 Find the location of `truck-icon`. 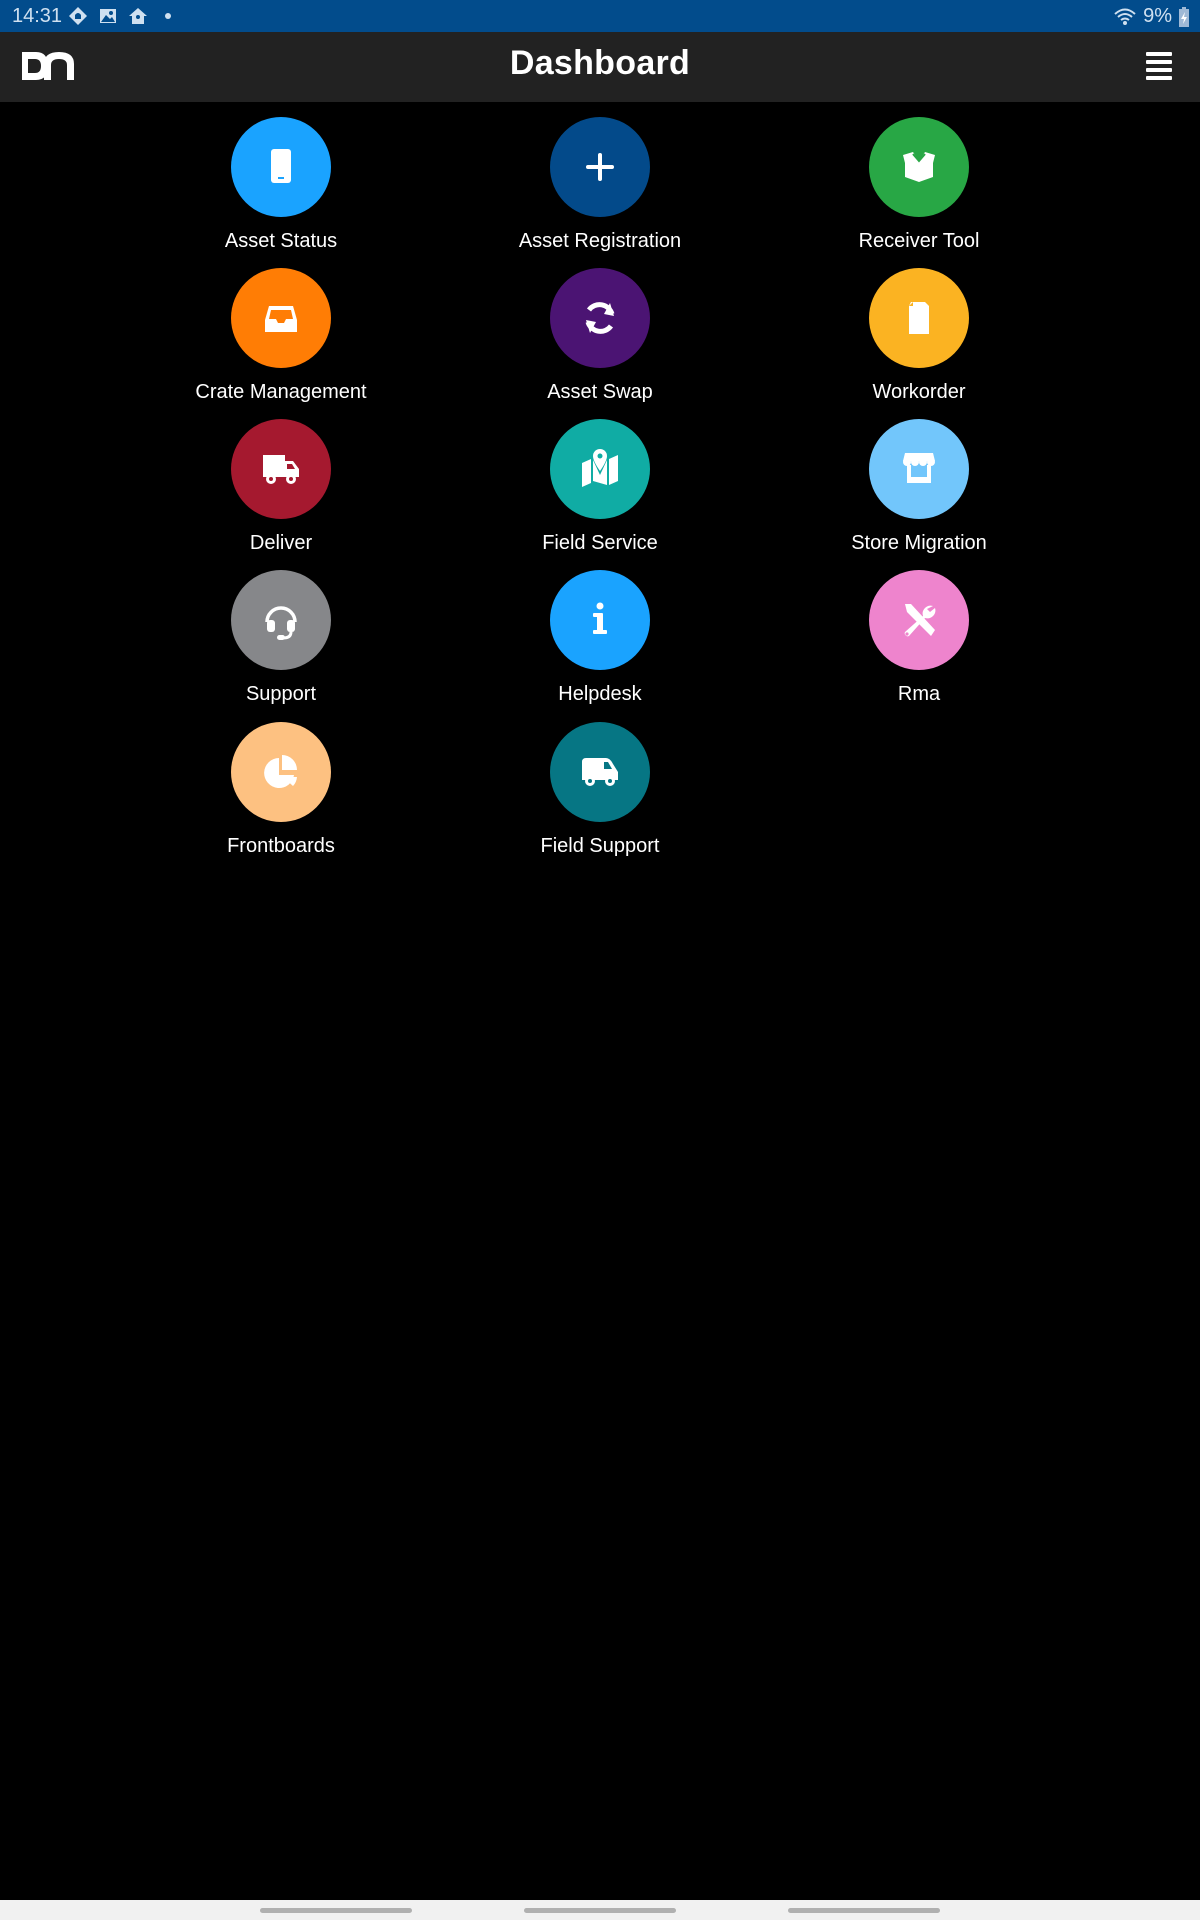

truck-icon is located at coordinates (281, 469).